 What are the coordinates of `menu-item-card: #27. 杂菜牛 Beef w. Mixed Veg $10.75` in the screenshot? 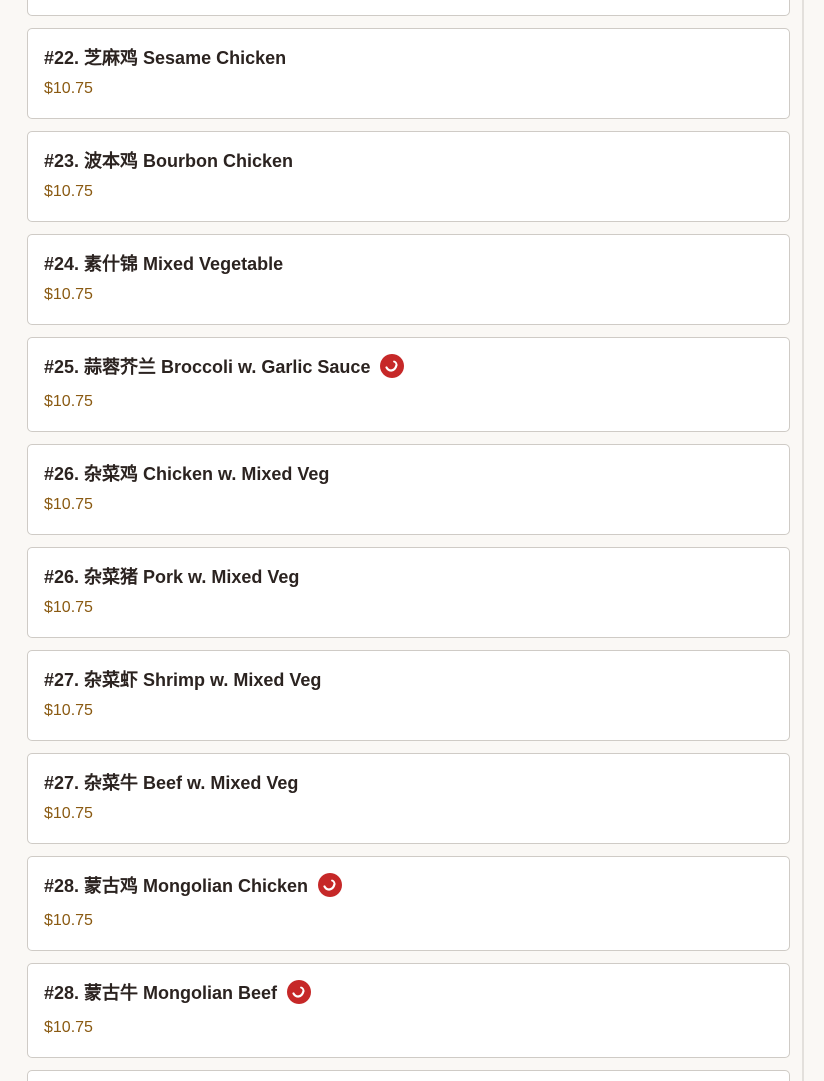 It's located at (408, 798).